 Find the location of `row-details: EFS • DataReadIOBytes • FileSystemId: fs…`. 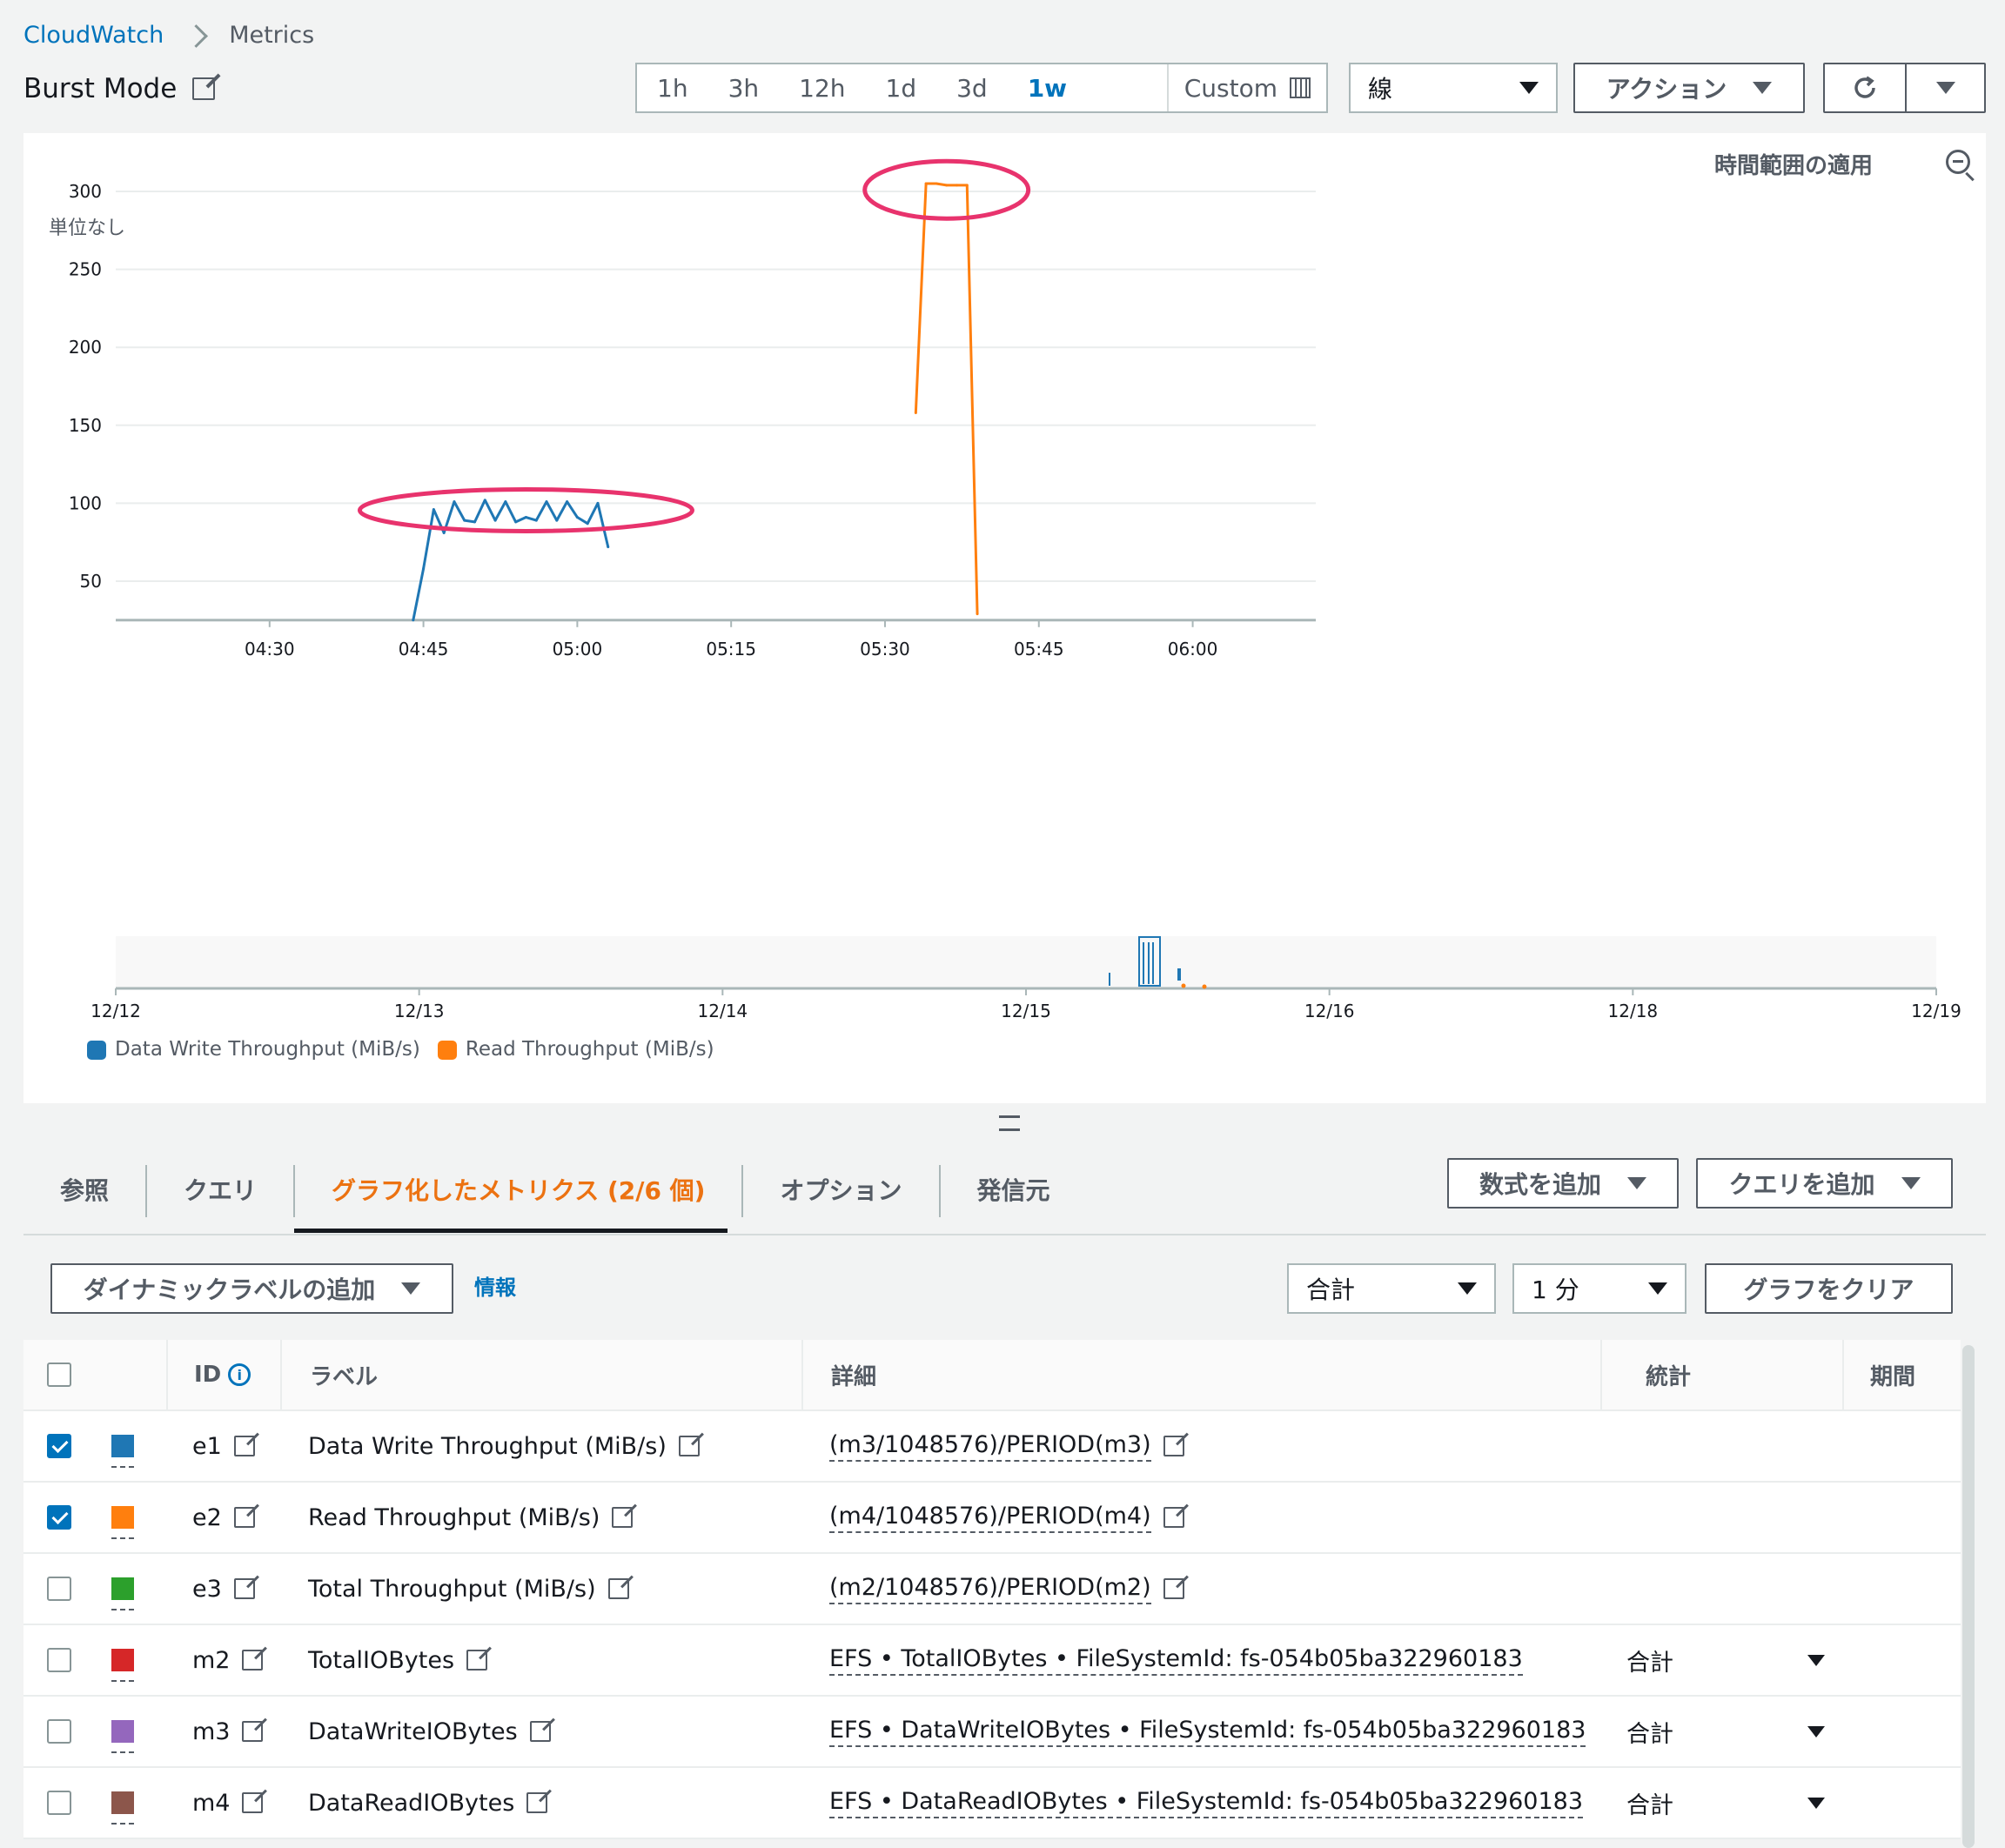

row-details: EFS • DataReadIOBytes • FileSystemId: fs… is located at coordinates (1206, 1803).